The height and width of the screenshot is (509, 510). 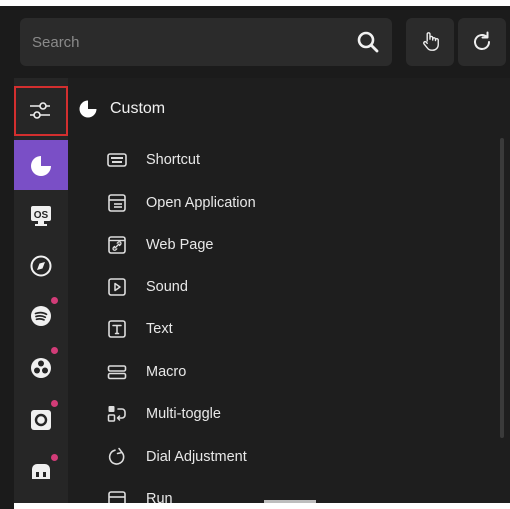 I want to click on link-page-icon, so click(x=117, y=245).